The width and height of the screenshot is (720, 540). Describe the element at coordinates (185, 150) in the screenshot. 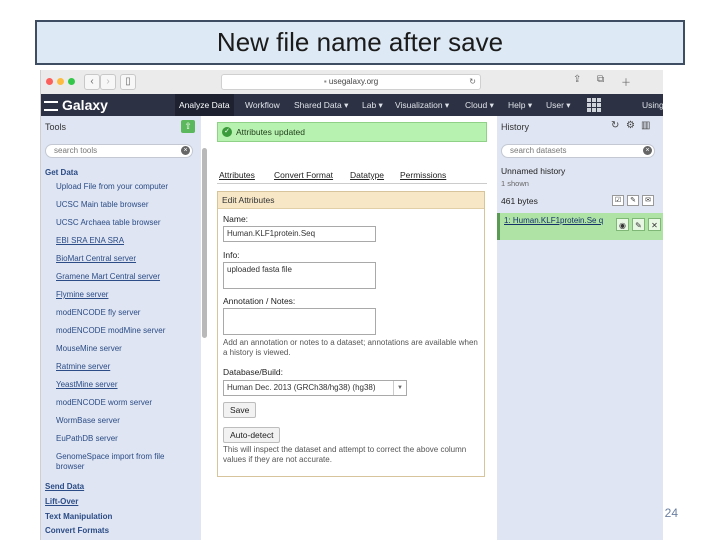

I see `clear-search-icon: ×` at that location.